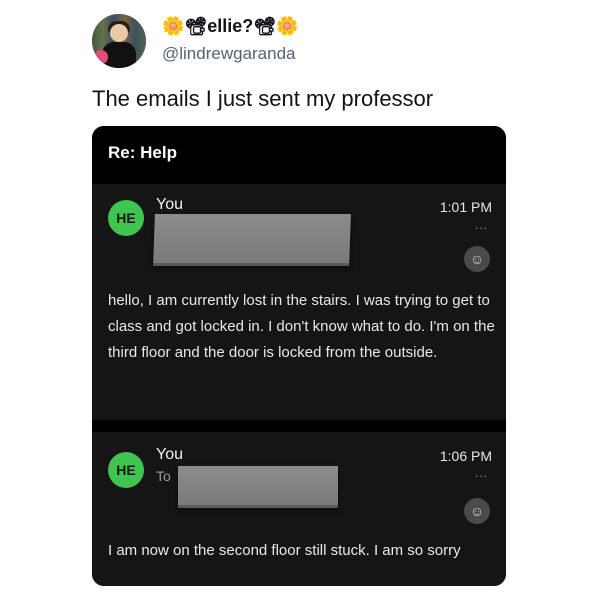 The width and height of the screenshot is (599, 599). Describe the element at coordinates (101, 57) in the screenshot. I see `avatar-flowers` at that location.